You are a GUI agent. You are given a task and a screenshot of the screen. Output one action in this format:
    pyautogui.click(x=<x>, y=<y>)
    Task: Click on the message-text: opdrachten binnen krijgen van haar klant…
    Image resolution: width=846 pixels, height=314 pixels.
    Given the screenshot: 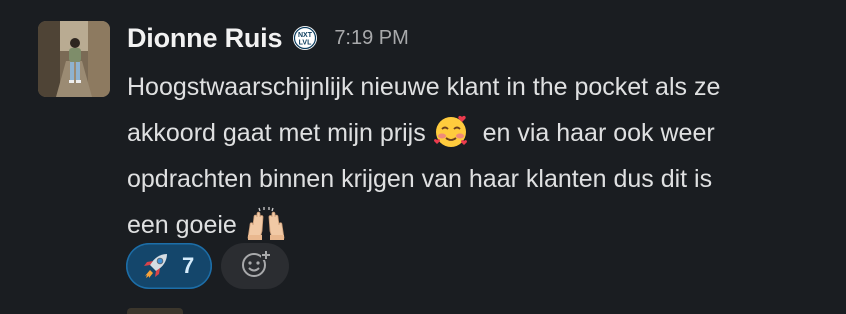 What is the action you would take?
    pyautogui.click(x=420, y=179)
    